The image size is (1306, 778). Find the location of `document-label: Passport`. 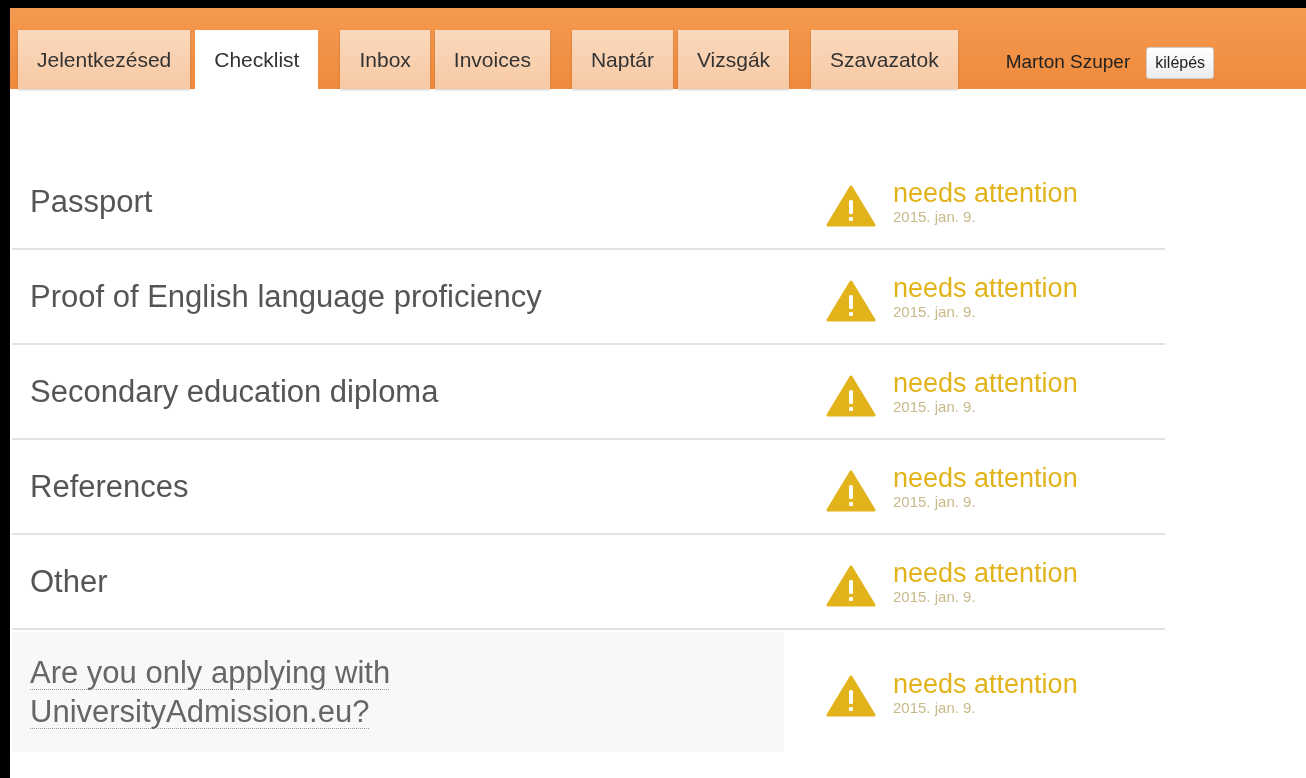

document-label: Passport is located at coordinates (91, 201).